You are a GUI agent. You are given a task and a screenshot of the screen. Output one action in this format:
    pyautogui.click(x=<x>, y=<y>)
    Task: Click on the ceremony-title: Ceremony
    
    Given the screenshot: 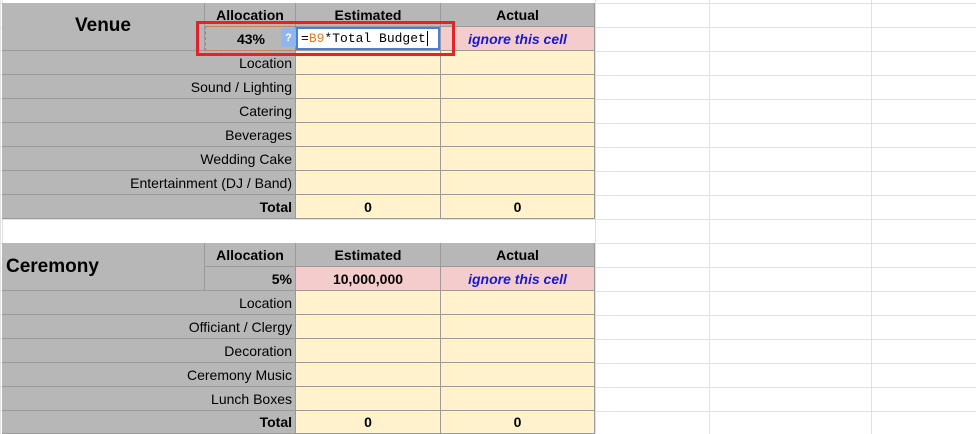 What is the action you would take?
    pyautogui.click(x=52, y=266)
    